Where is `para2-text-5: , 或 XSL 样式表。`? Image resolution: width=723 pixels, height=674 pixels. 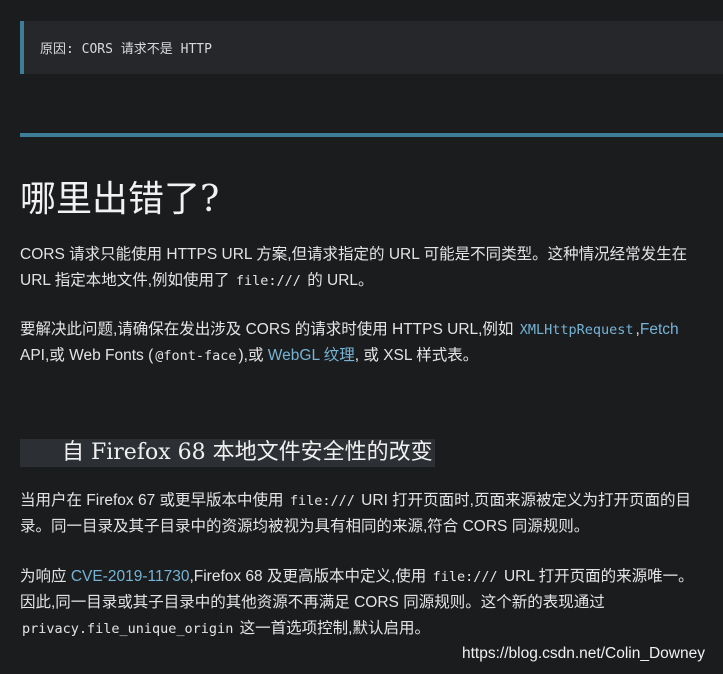 para2-text-5: , 或 XSL 样式表。 is located at coordinates (416, 355).